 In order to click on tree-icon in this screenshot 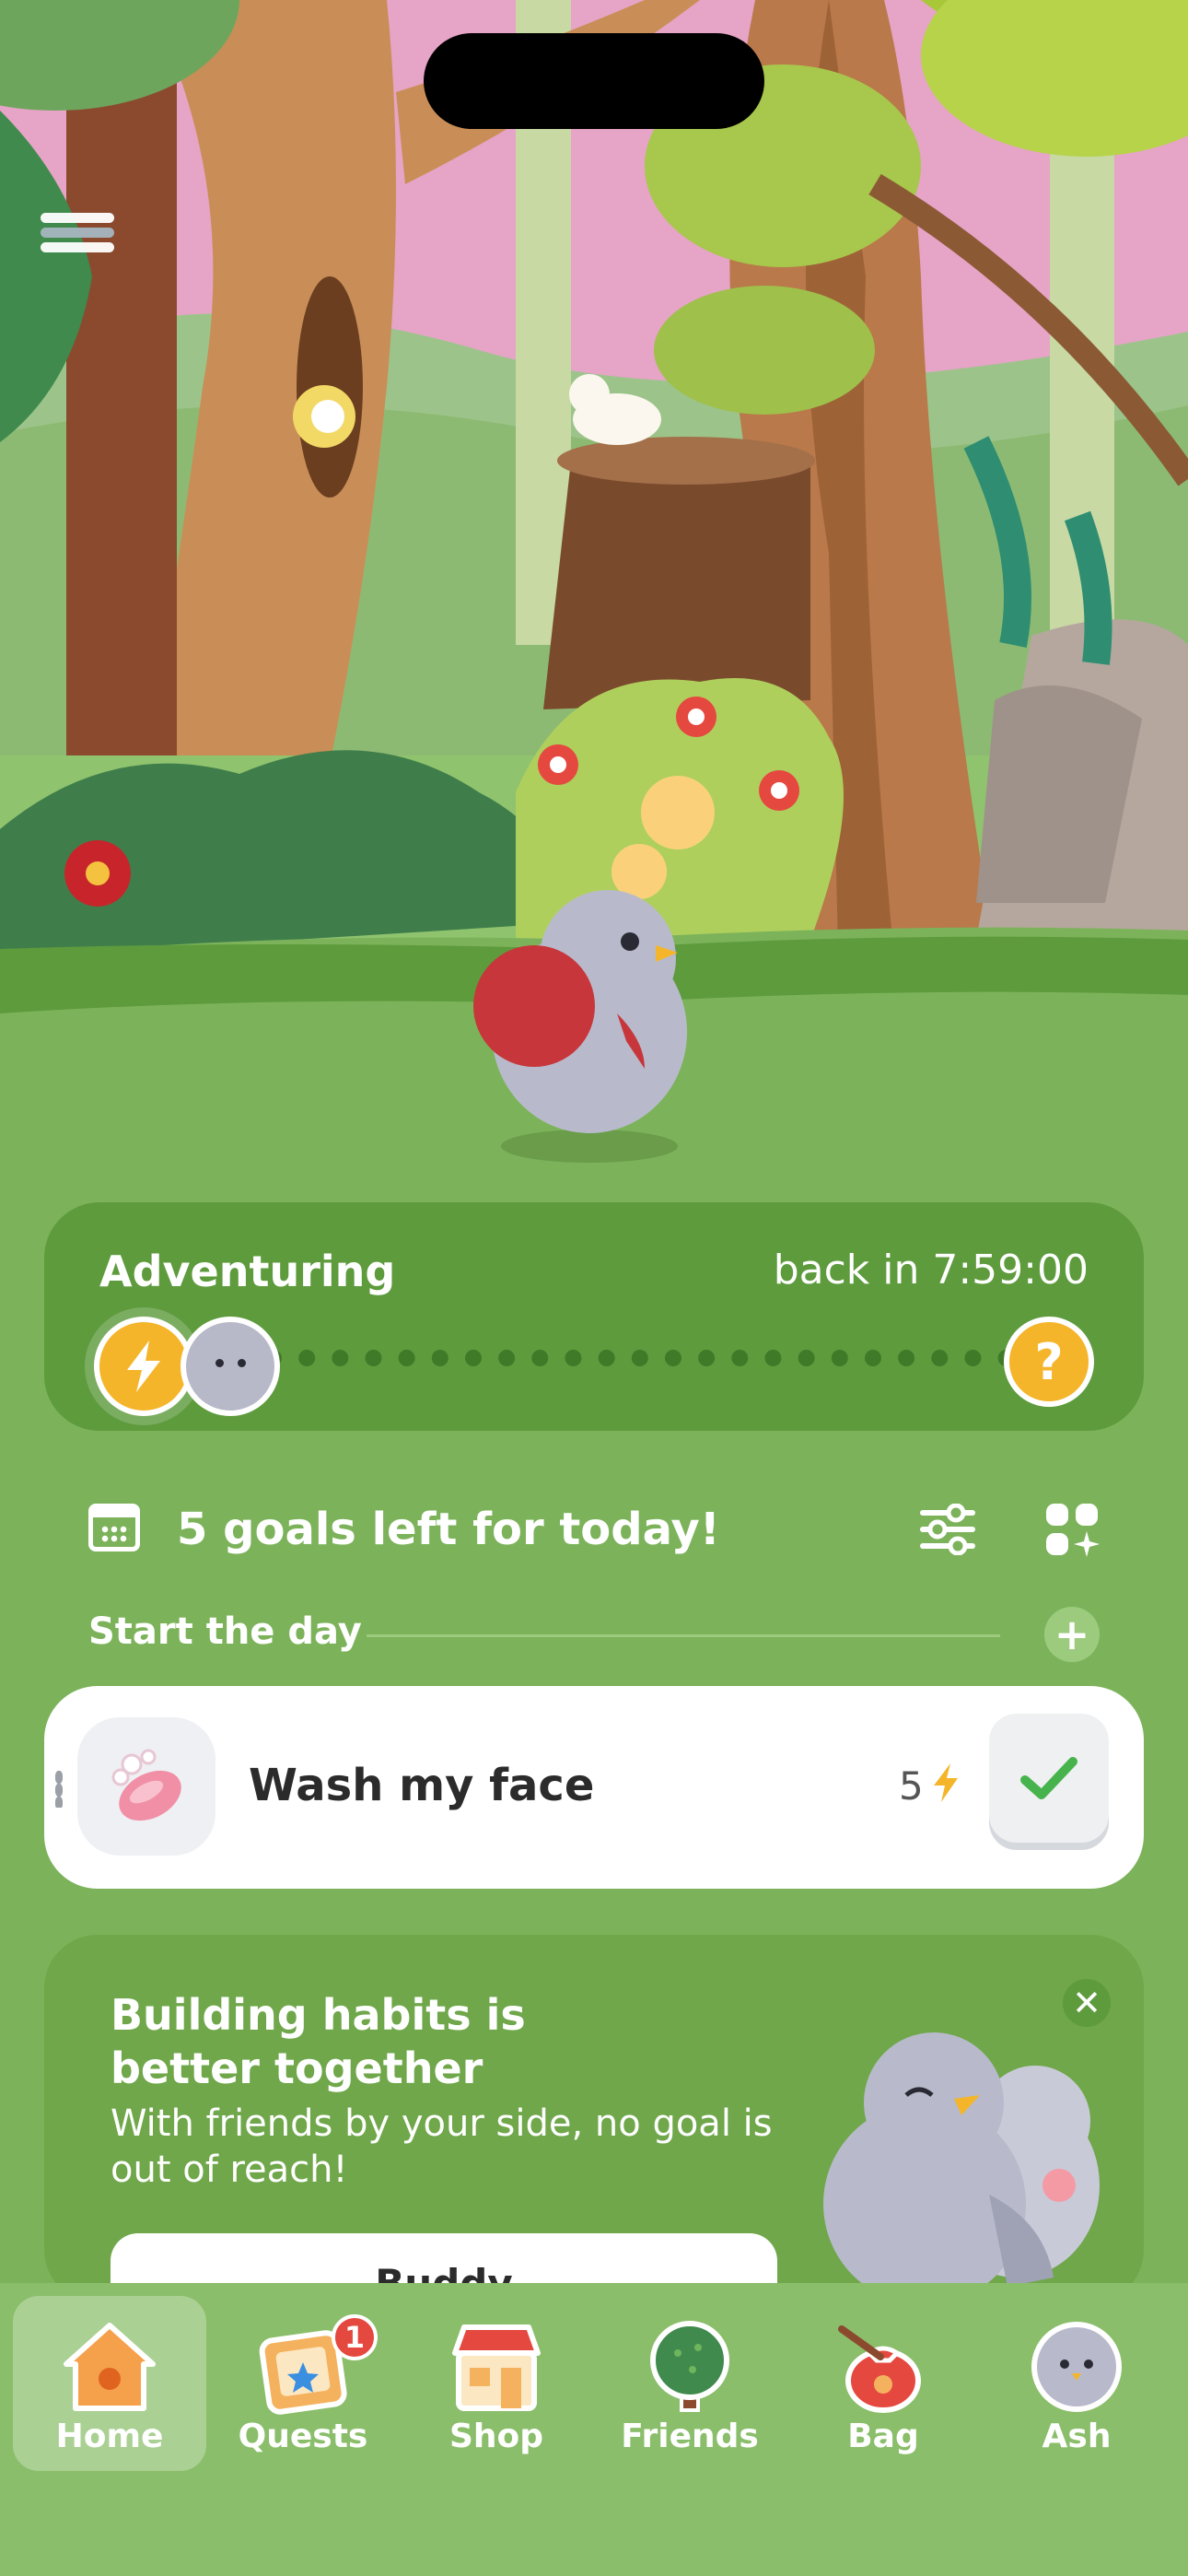, I will do `click(689, 2366)`.